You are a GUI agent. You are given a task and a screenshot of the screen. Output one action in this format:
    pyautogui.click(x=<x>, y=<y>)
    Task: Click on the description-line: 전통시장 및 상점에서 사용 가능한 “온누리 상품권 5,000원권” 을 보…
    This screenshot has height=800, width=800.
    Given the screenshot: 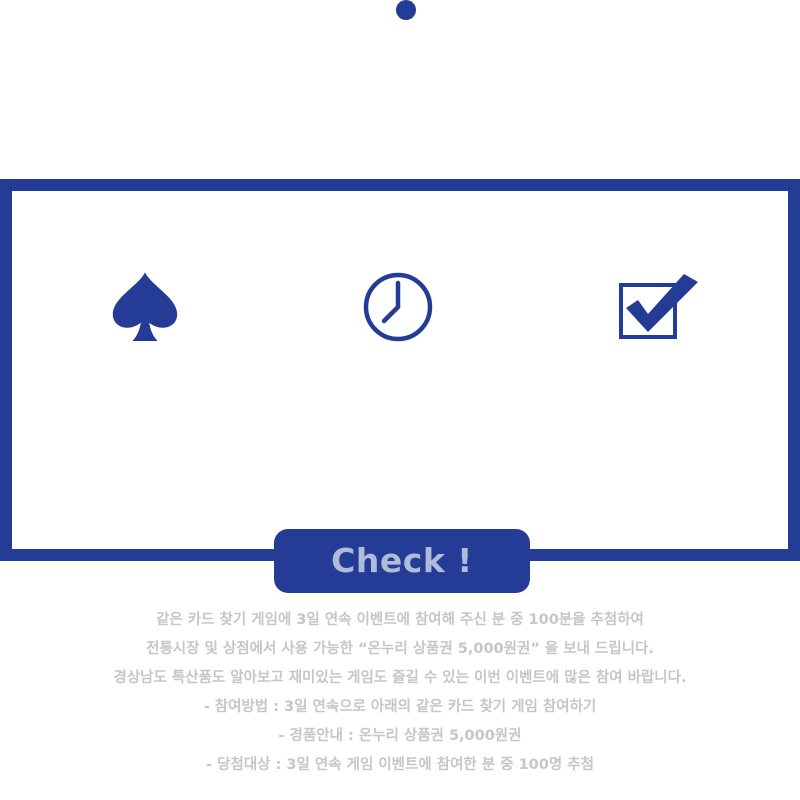 What is the action you would take?
    pyautogui.click(x=400, y=649)
    